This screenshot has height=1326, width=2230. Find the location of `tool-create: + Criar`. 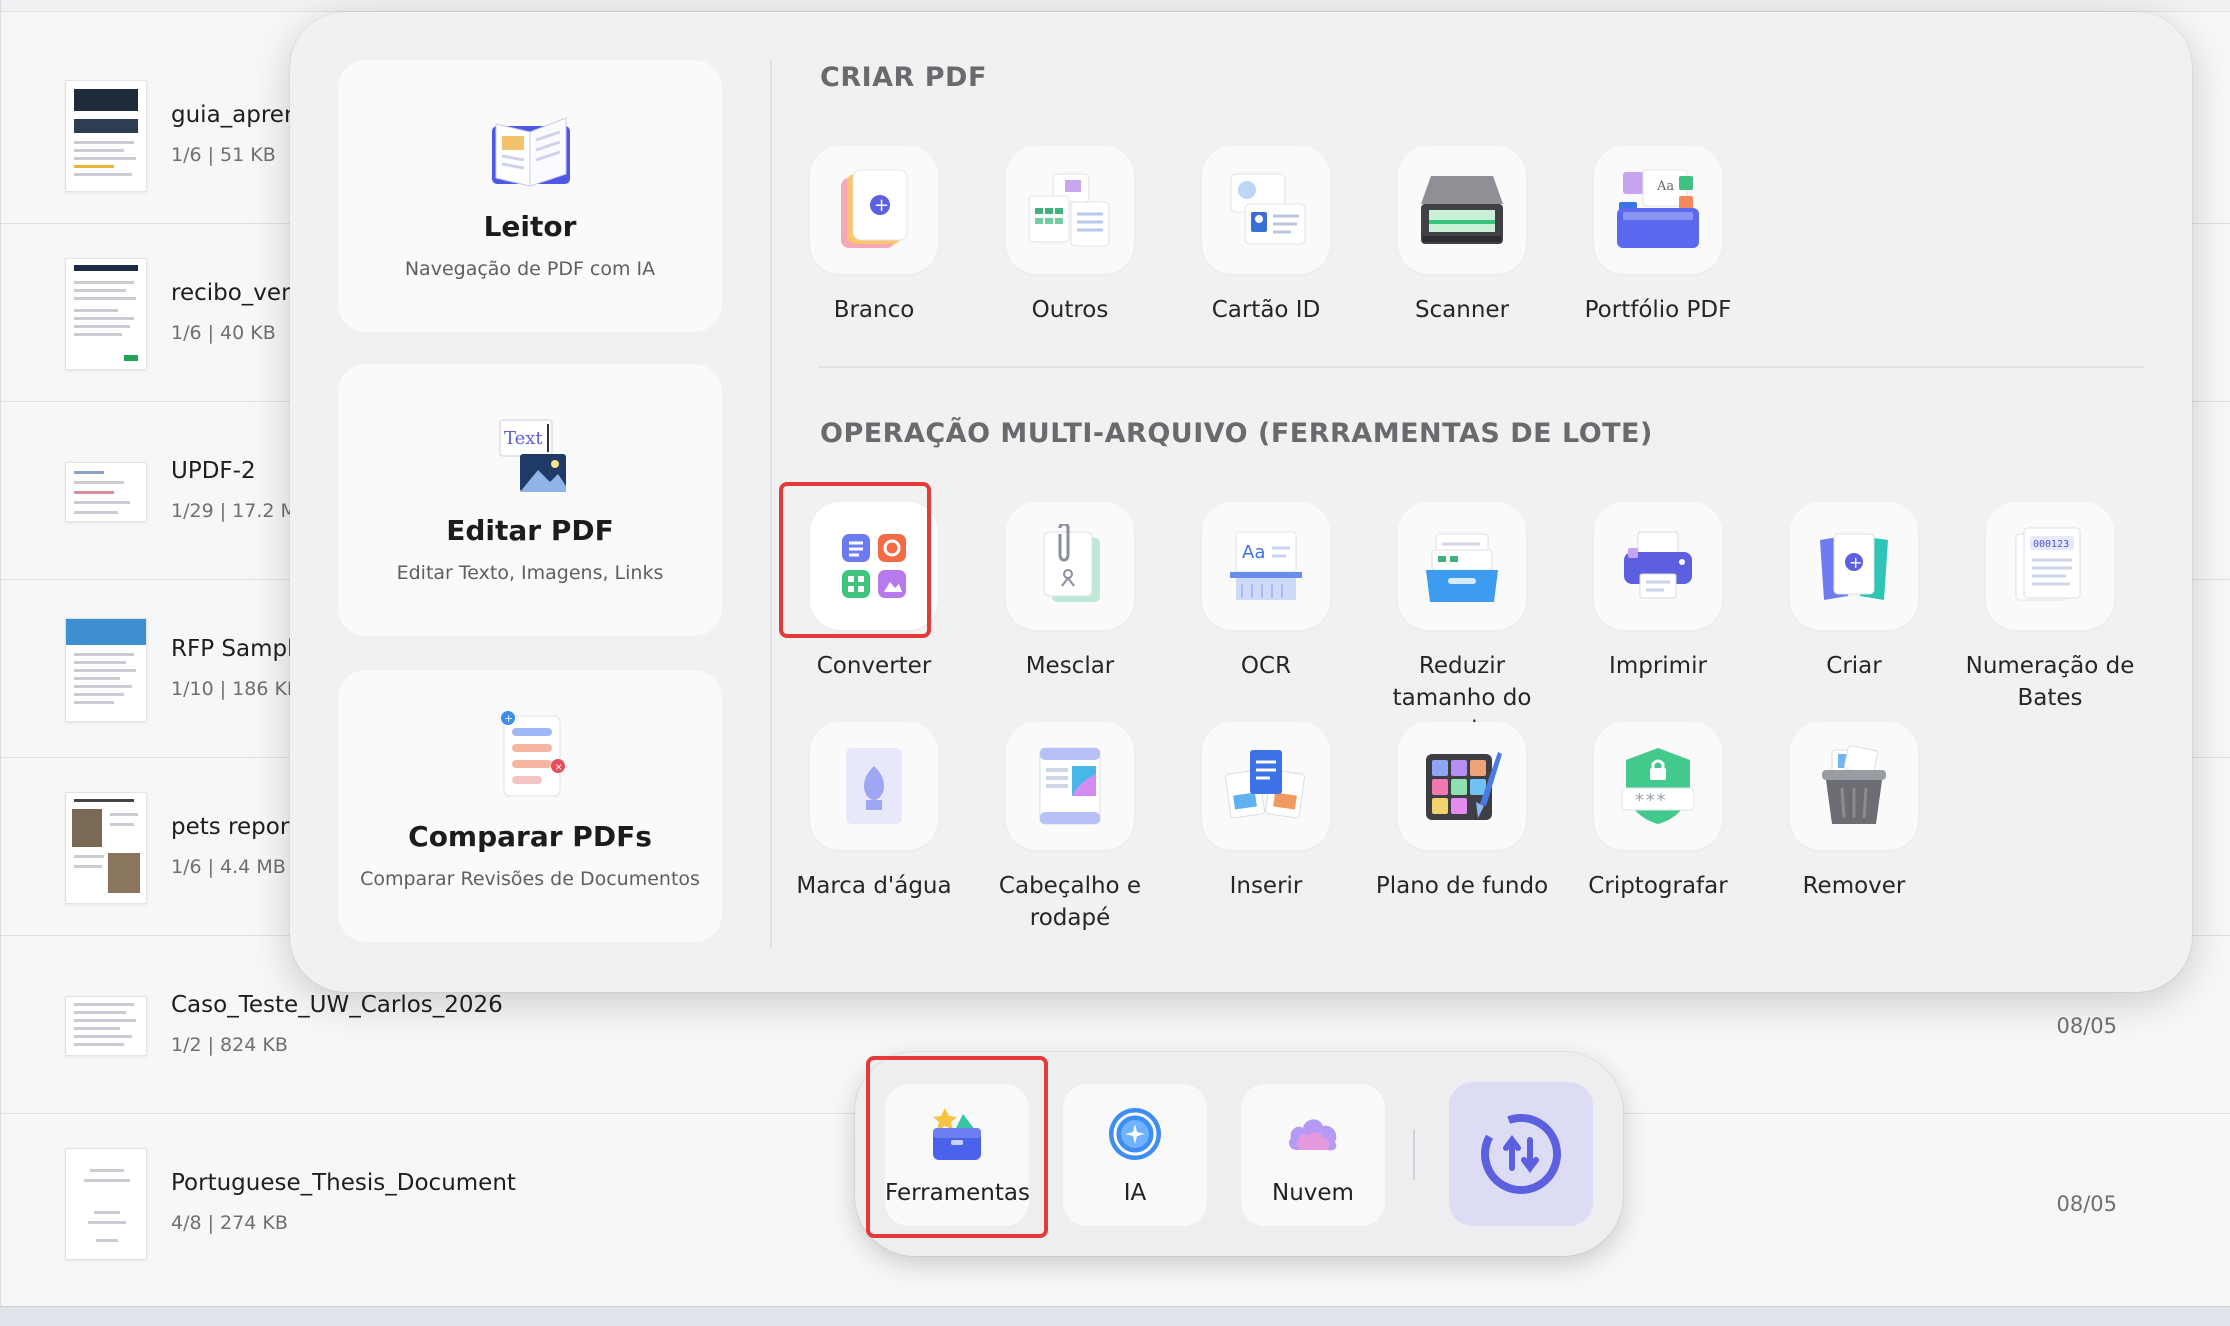

tool-create: + Criar is located at coordinates (1854, 592).